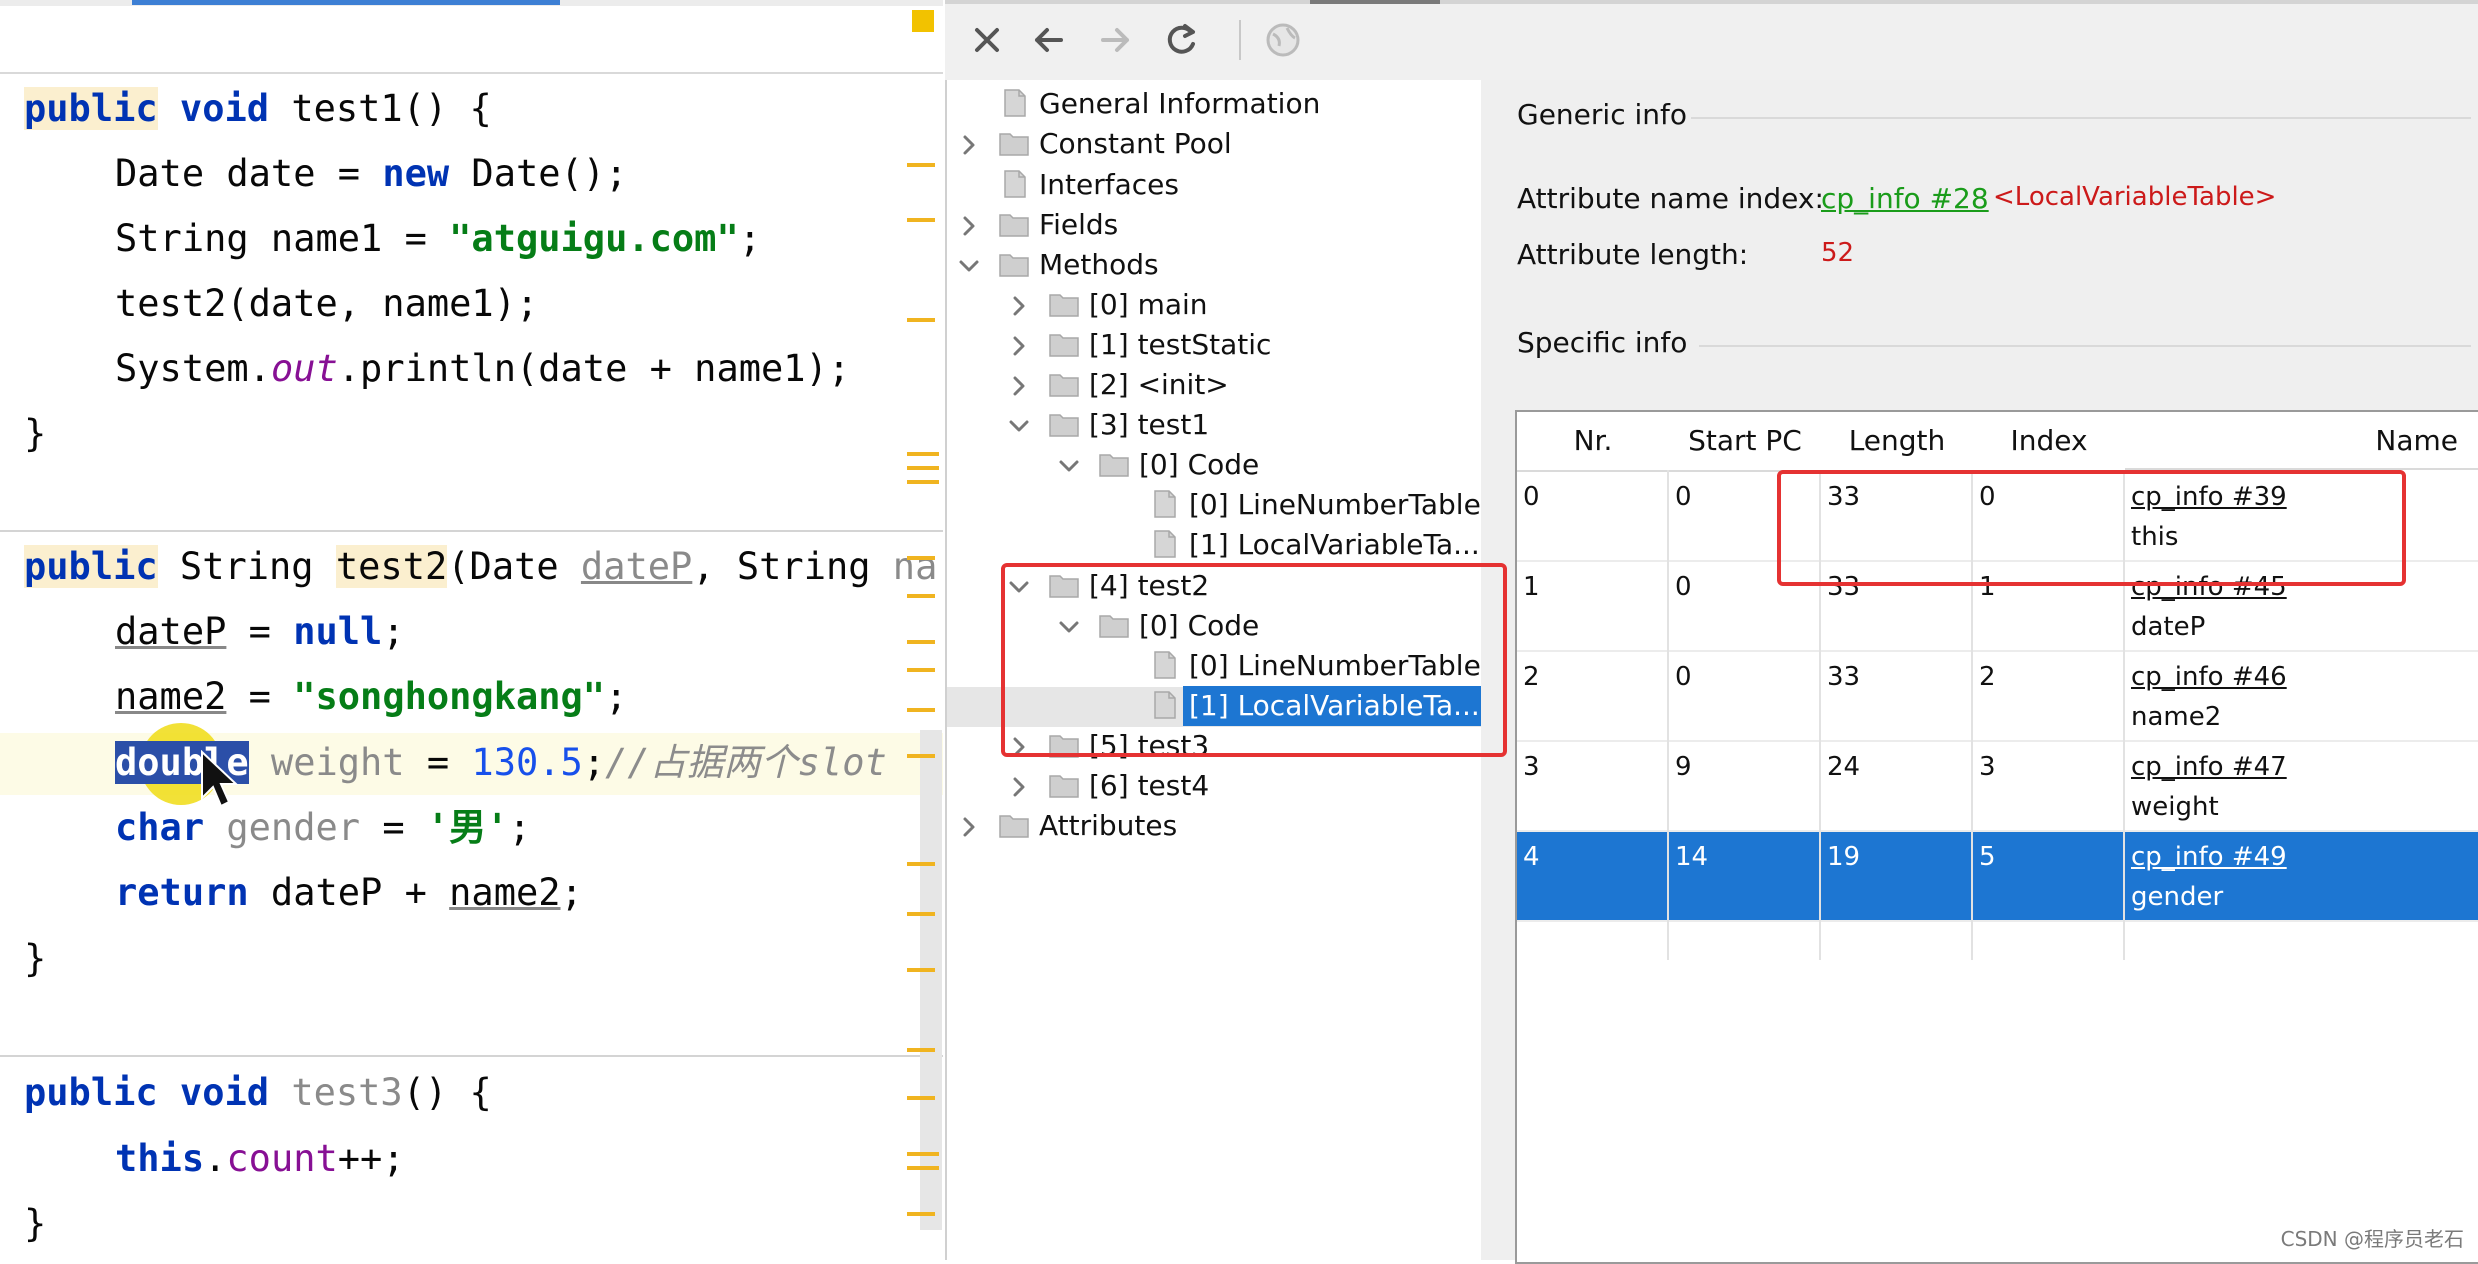 The width and height of the screenshot is (2478, 1264). Describe the element at coordinates (1746, 442) in the screenshot. I see `column-header-start-pc: Start PC` at that location.